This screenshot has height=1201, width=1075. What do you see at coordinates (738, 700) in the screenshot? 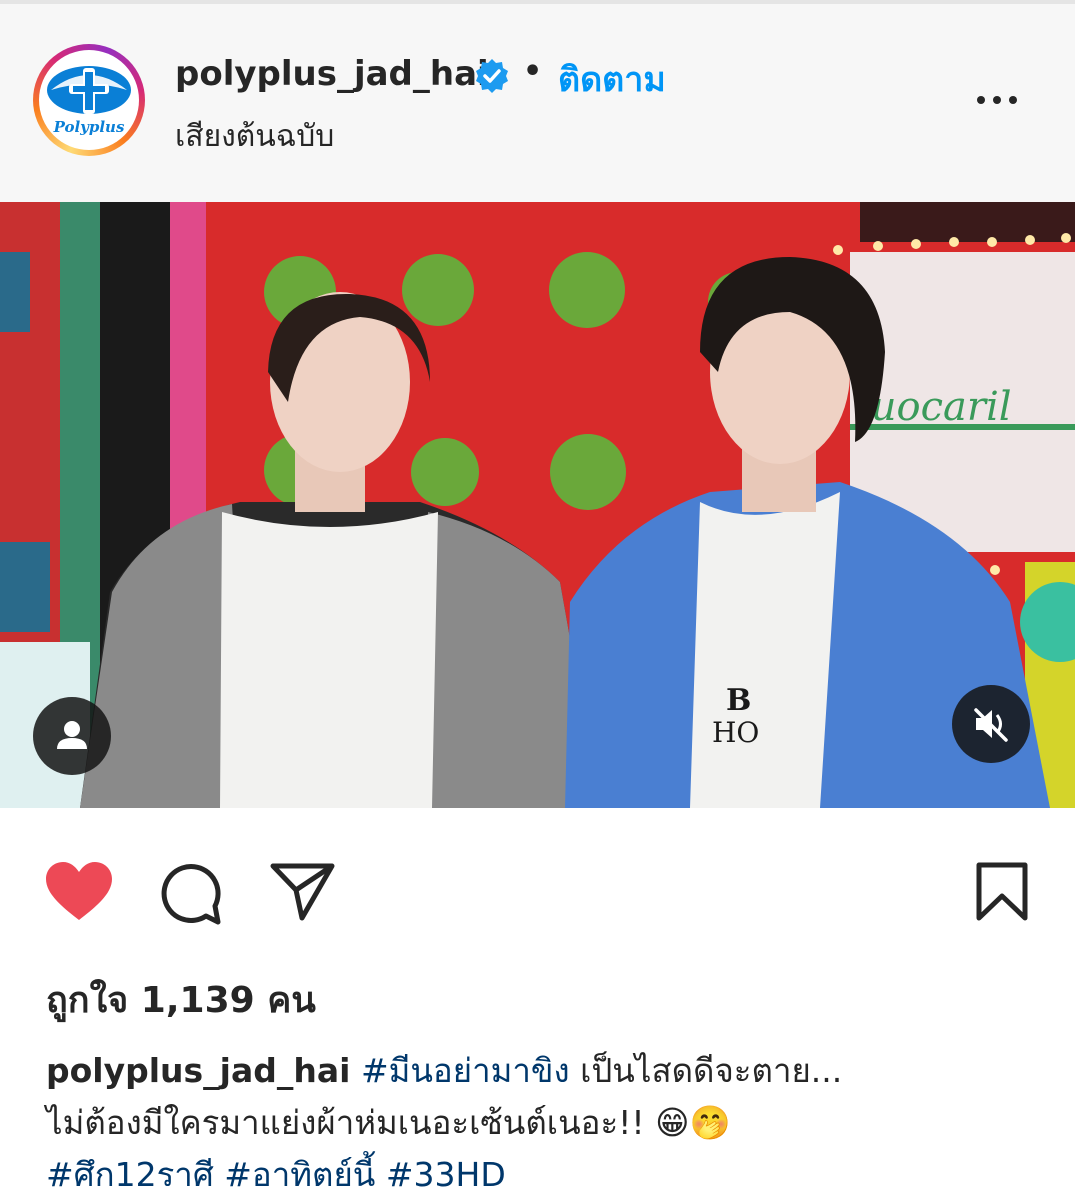
I see `svg-text: B` at bounding box center [738, 700].